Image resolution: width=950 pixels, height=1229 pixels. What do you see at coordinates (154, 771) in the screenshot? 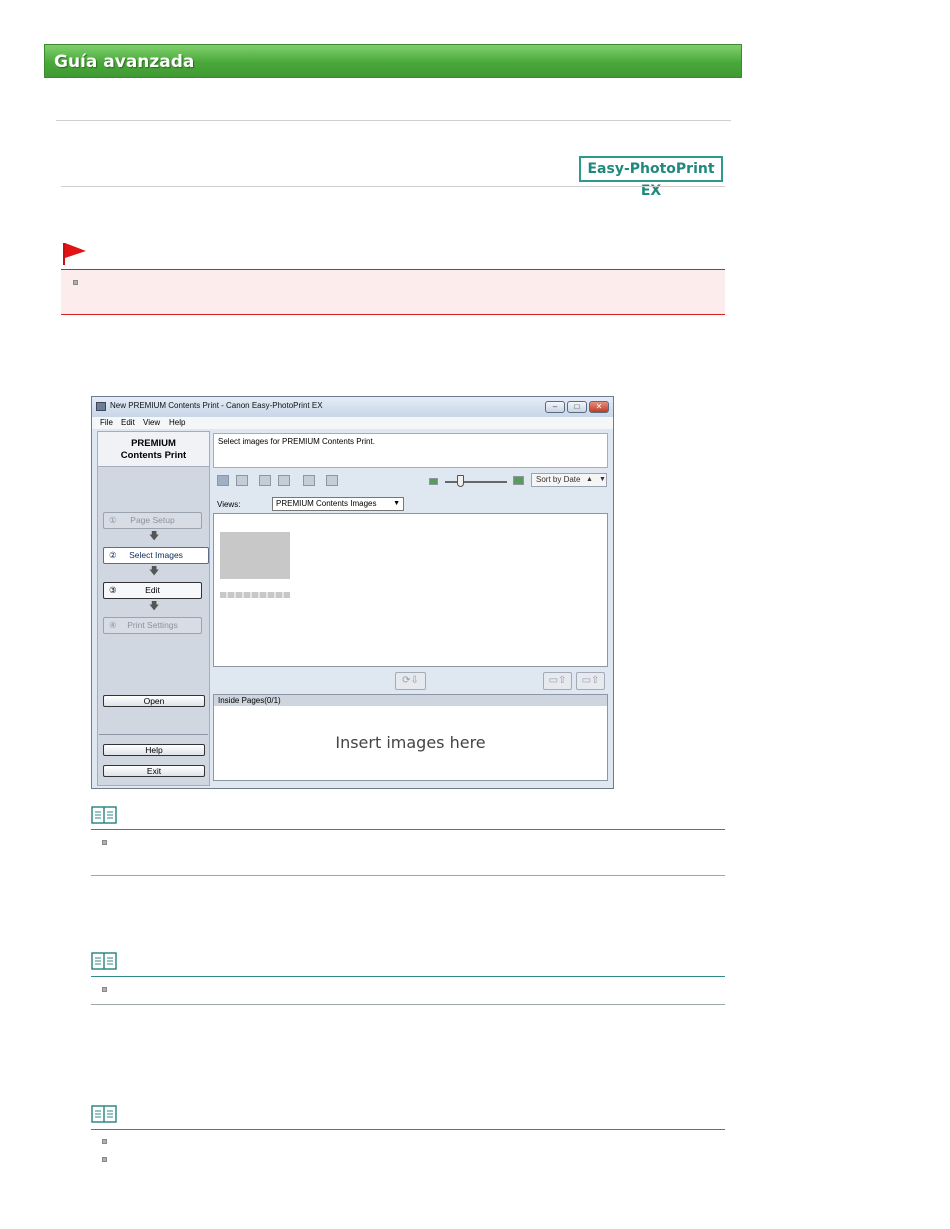
I see `exit-button: Exit` at bounding box center [154, 771].